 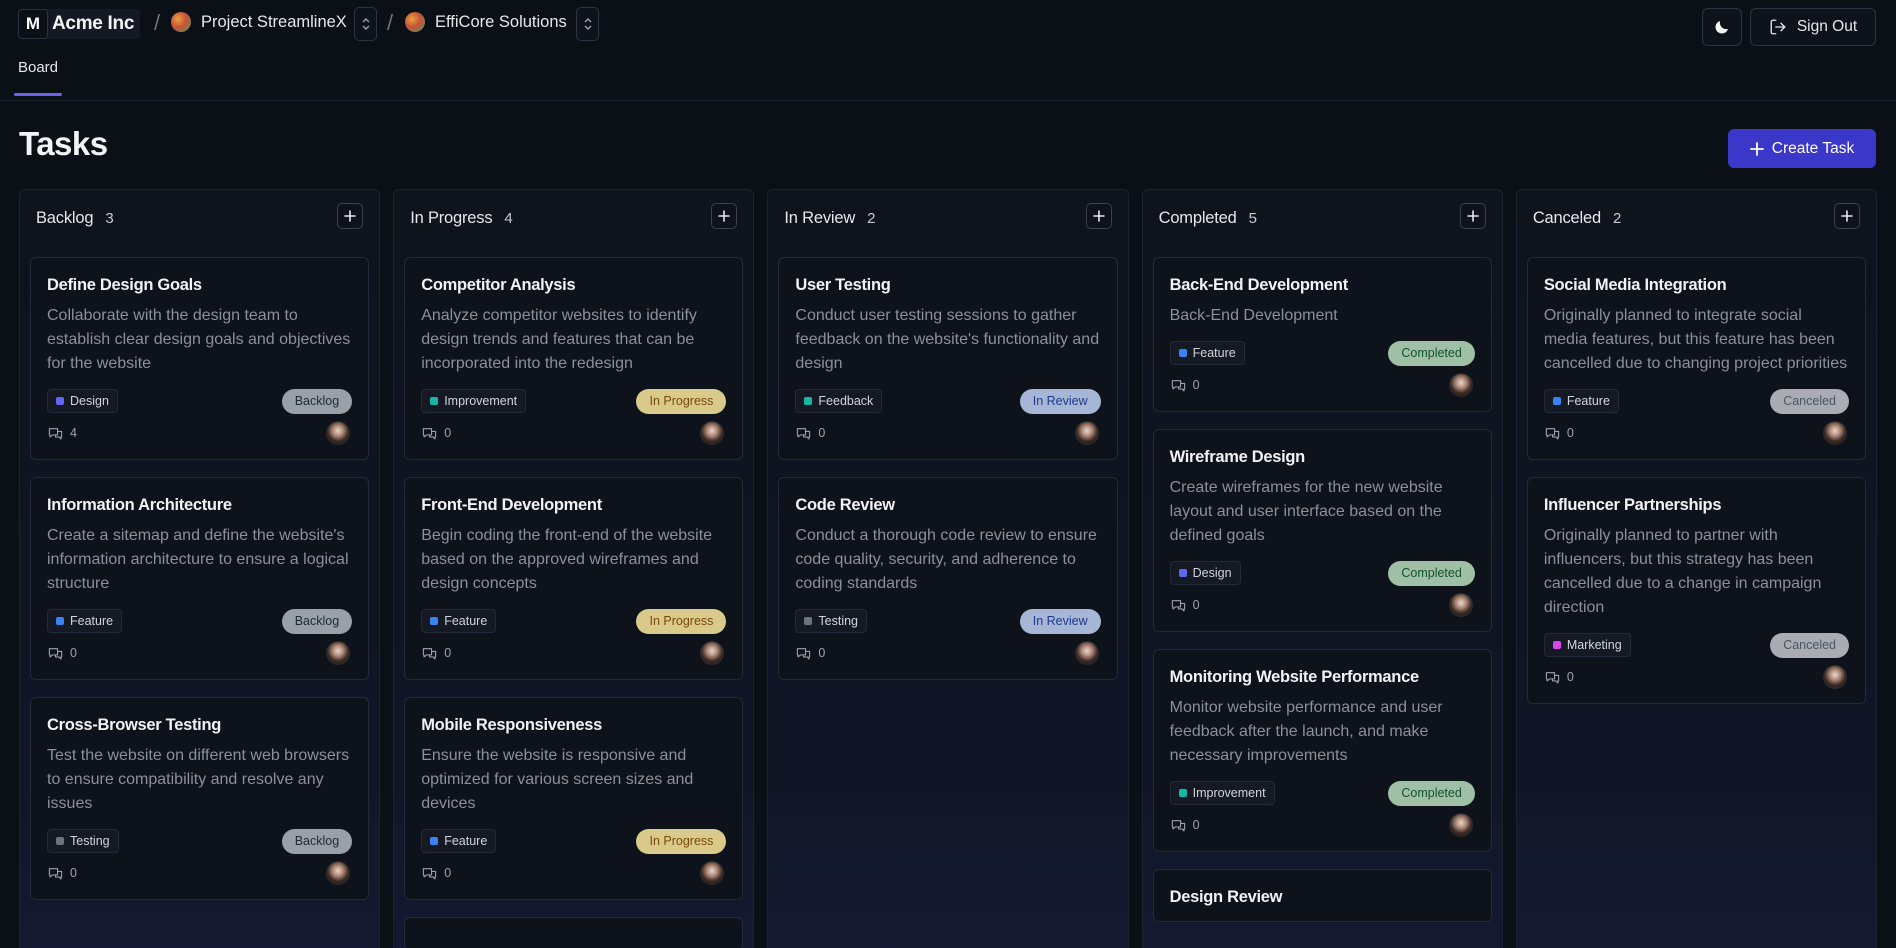 What do you see at coordinates (1226, 897) in the screenshot?
I see `task-title: Design Review` at bounding box center [1226, 897].